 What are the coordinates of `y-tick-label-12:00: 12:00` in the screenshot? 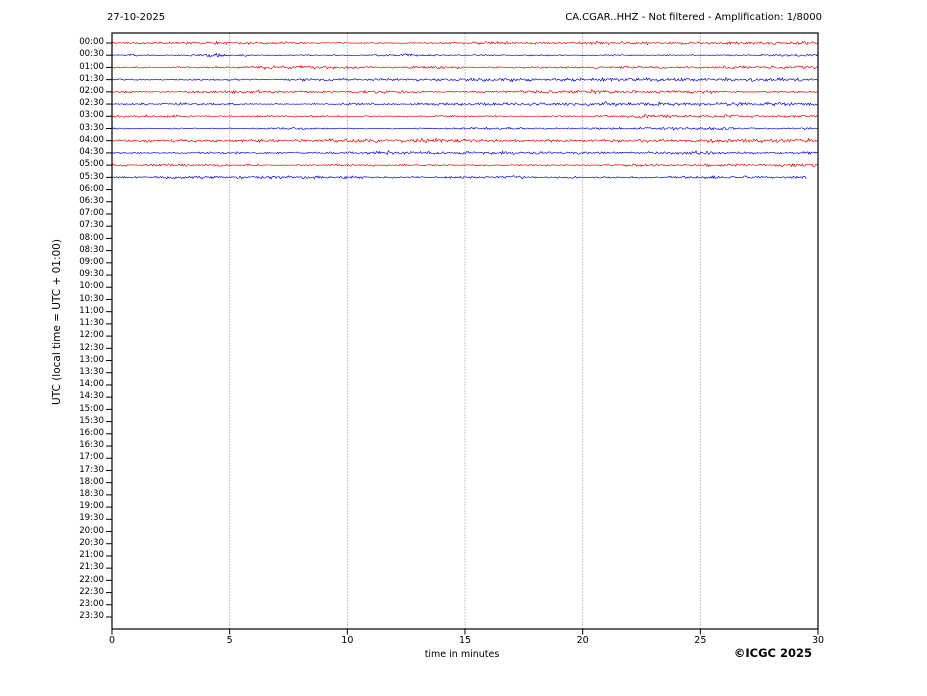 It's located at (91, 335).